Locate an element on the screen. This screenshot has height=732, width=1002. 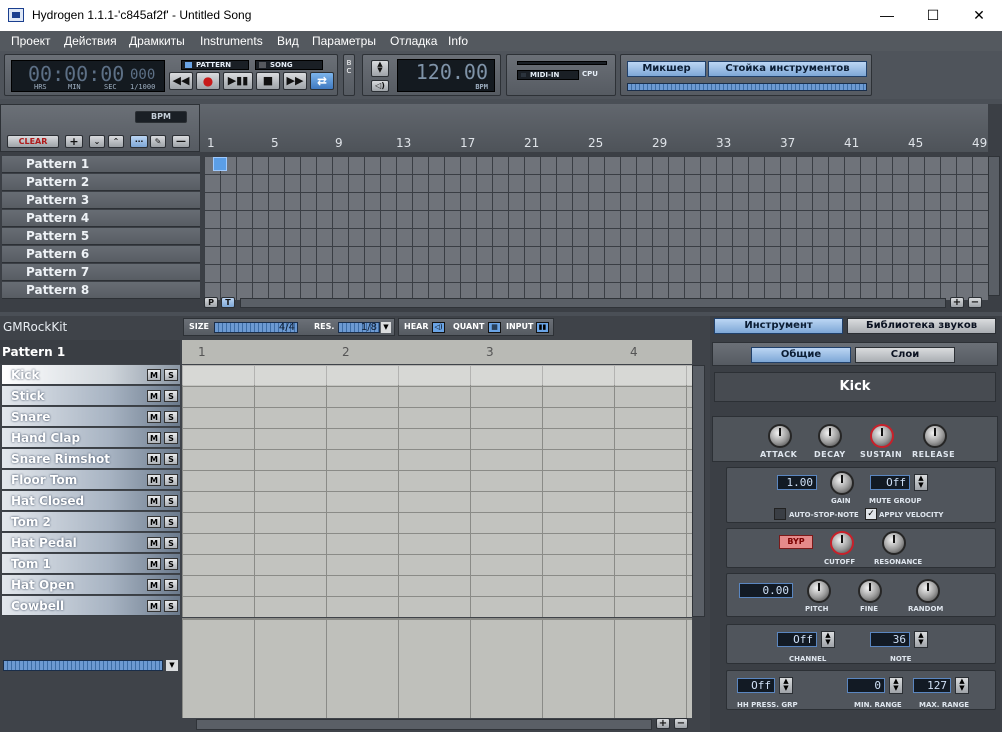
record-button: ● is located at coordinates (208, 81).